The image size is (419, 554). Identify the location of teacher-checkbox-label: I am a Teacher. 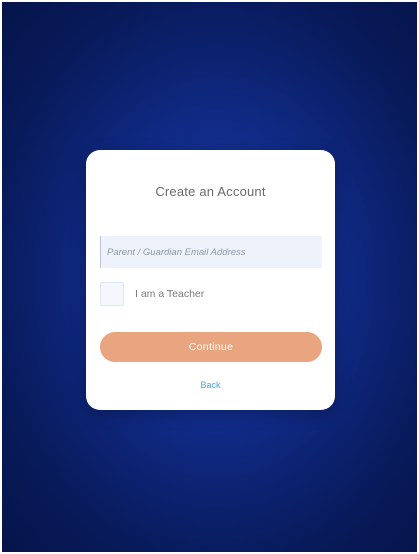
(170, 294).